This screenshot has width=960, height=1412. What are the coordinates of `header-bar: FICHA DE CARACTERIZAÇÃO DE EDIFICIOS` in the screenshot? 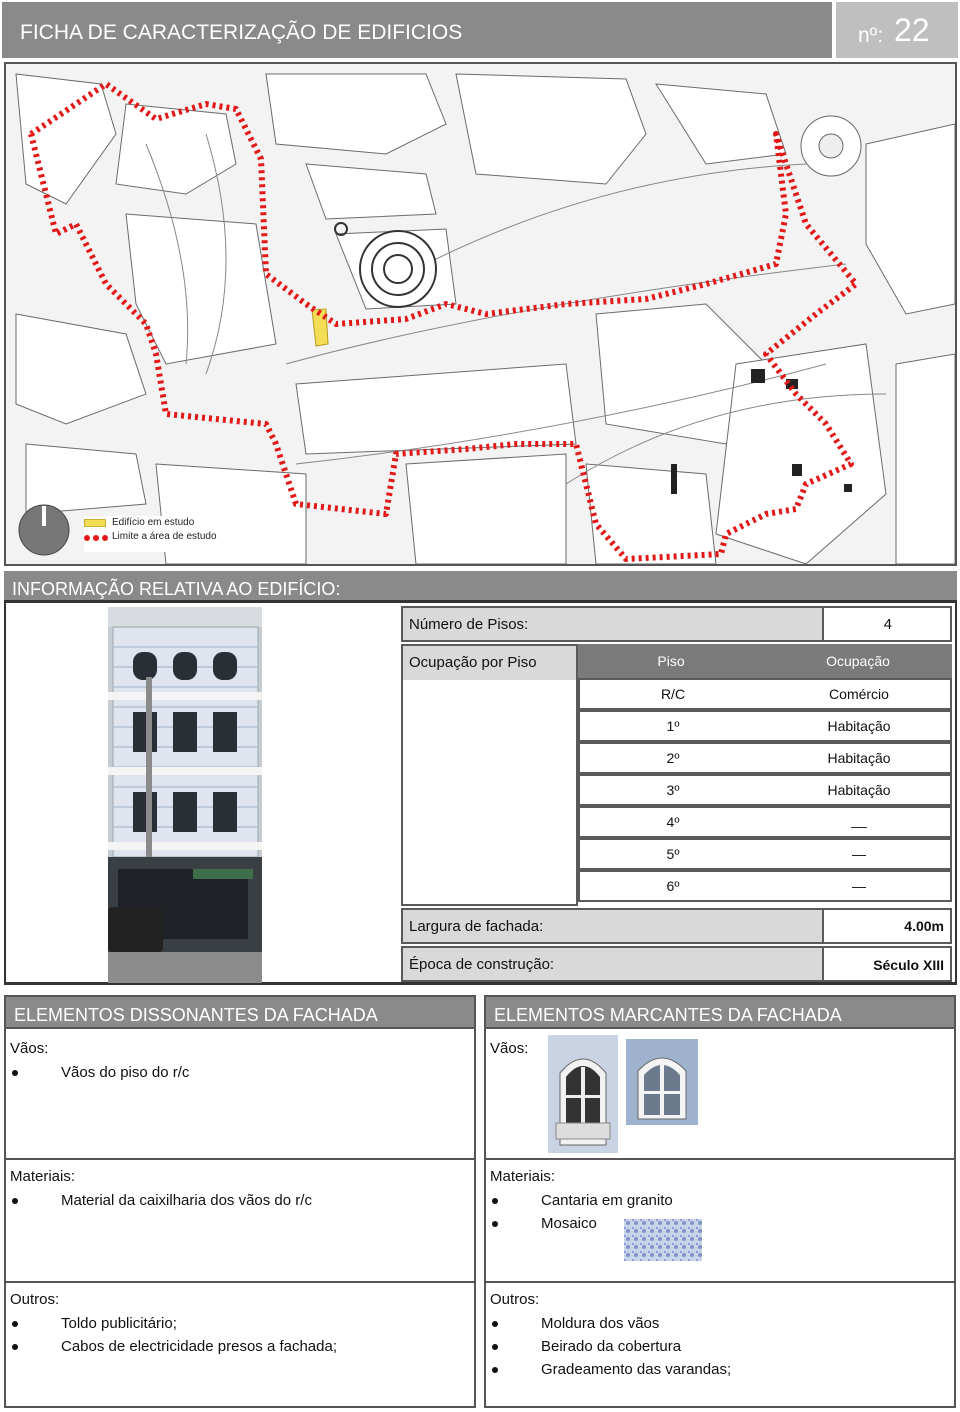 It's located at (417, 30).